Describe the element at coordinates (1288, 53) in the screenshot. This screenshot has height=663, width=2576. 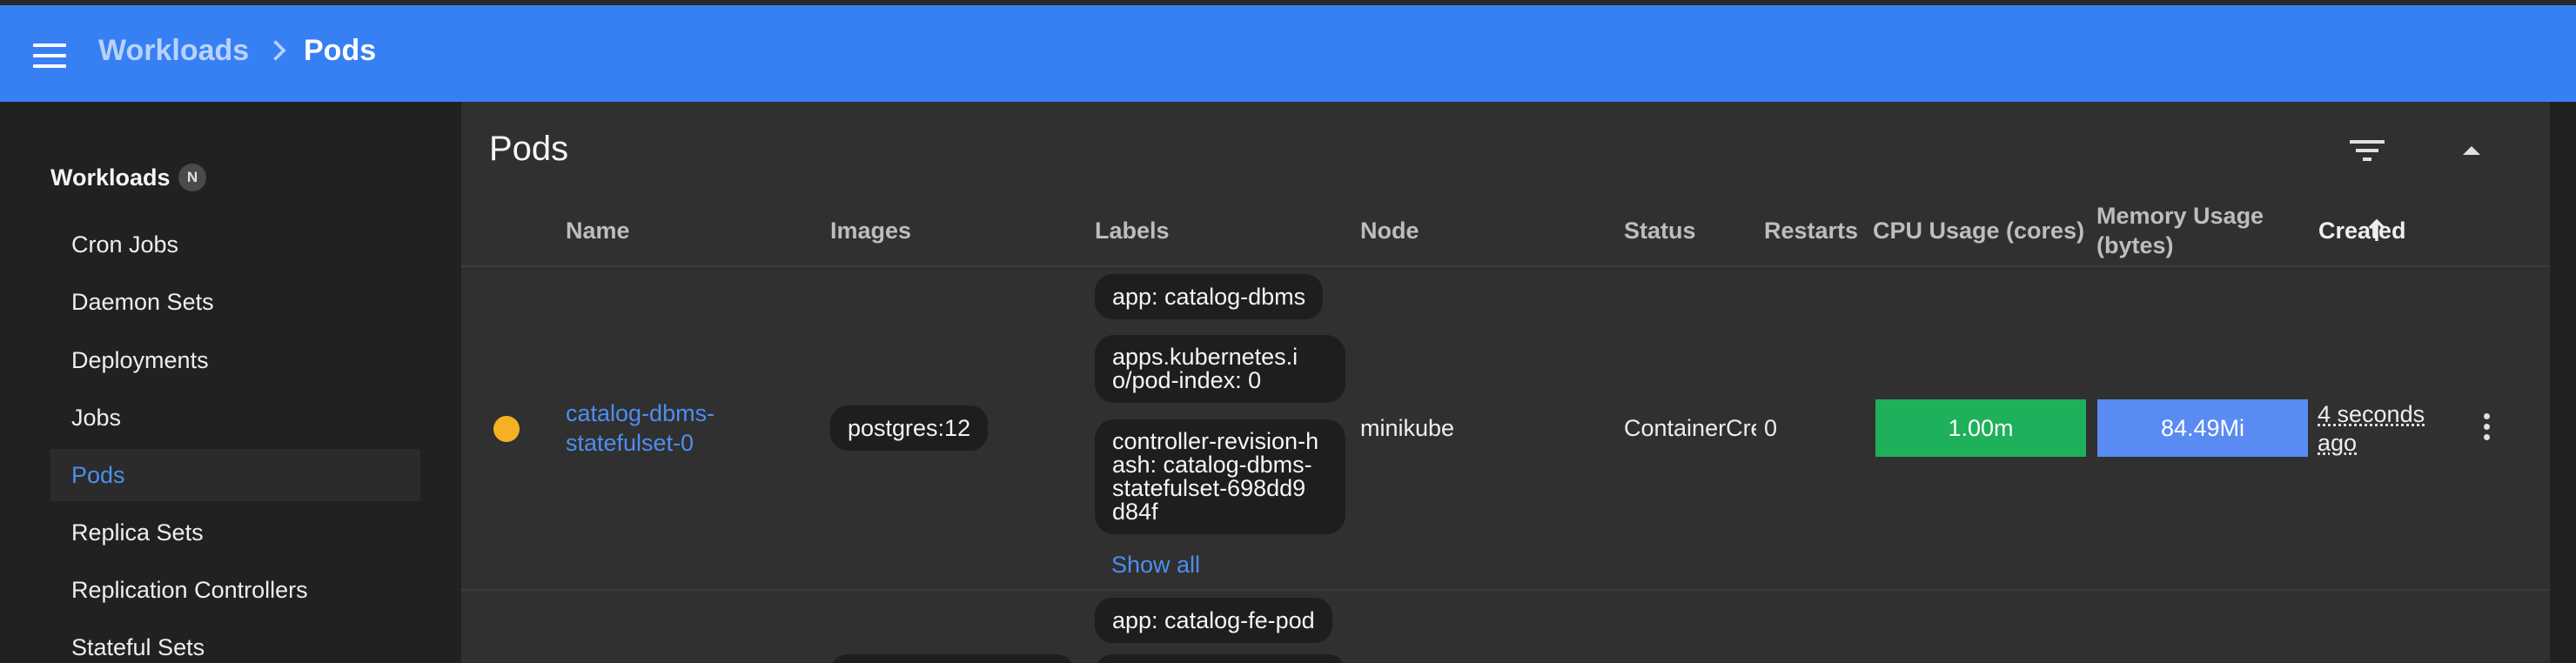
I see `top-app-bar` at that location.